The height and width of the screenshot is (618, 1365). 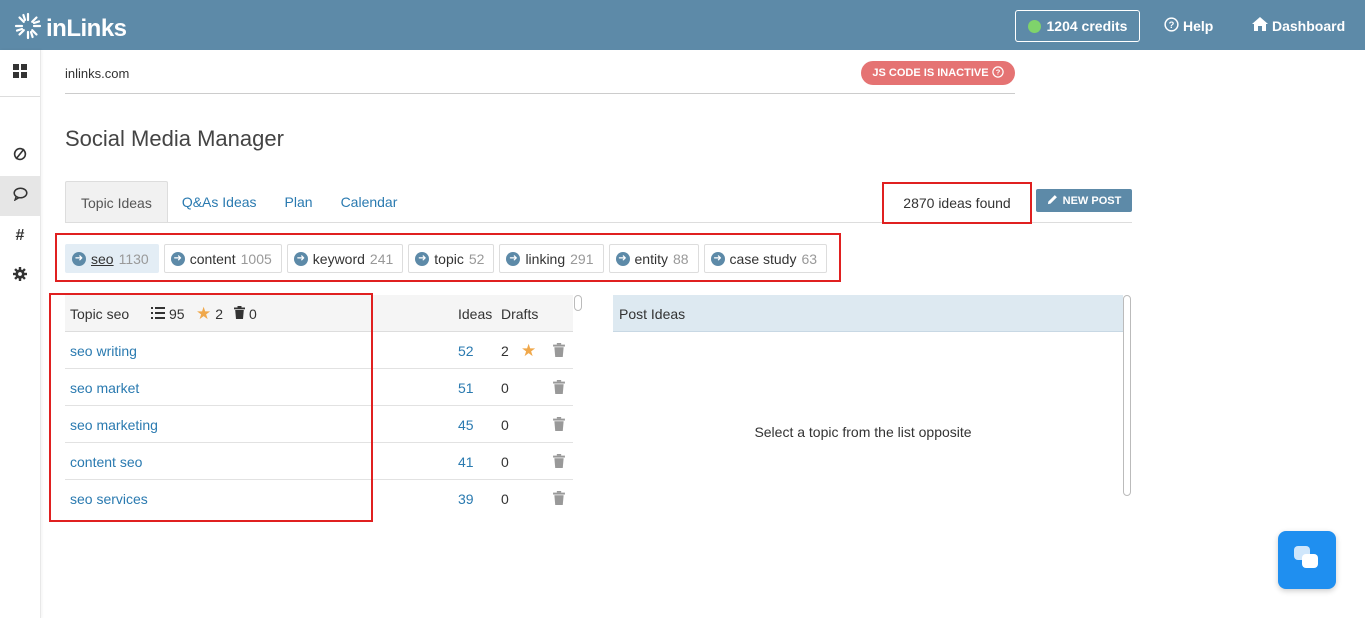 What do you see at coordinates (1307, 560) in the screenshot?
I see `chat-widget-button` at bounding box center [1307, 560].